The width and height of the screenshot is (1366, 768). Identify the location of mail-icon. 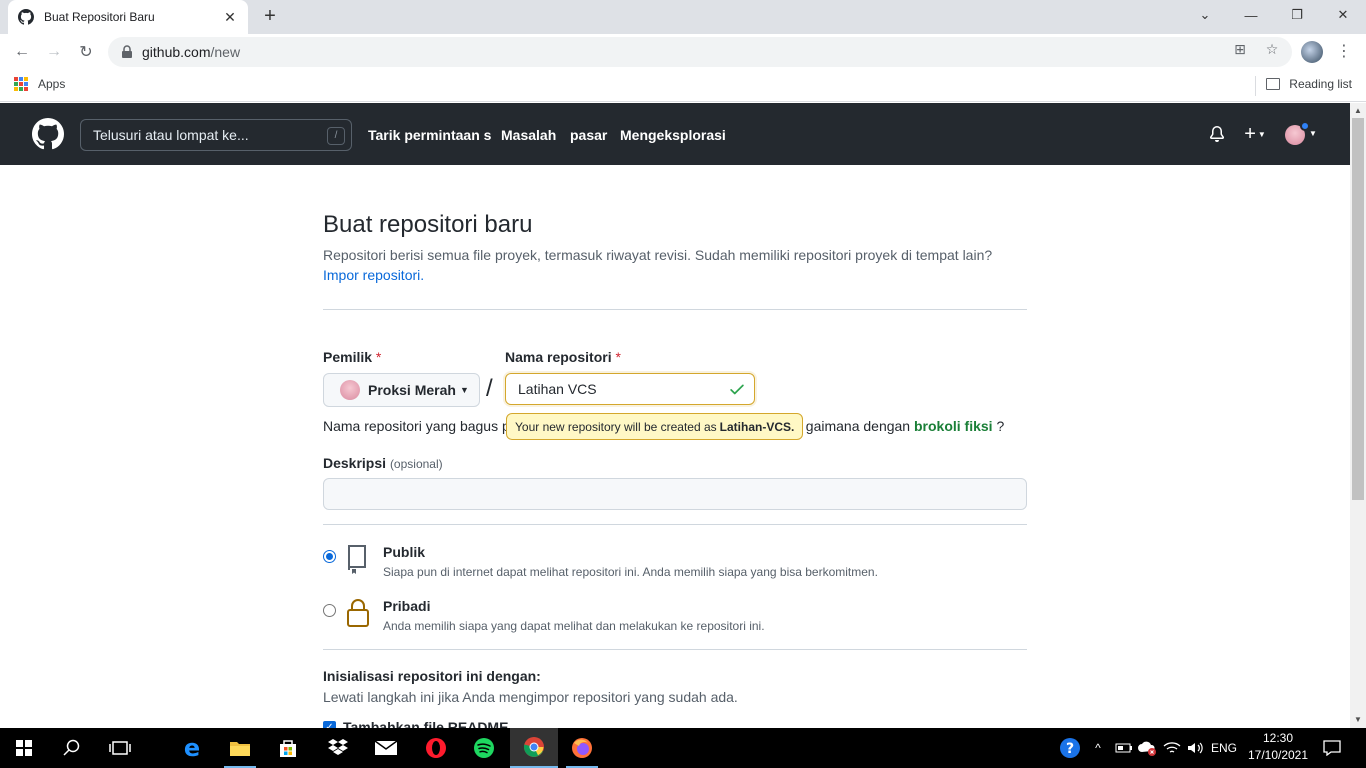
(386, 748).